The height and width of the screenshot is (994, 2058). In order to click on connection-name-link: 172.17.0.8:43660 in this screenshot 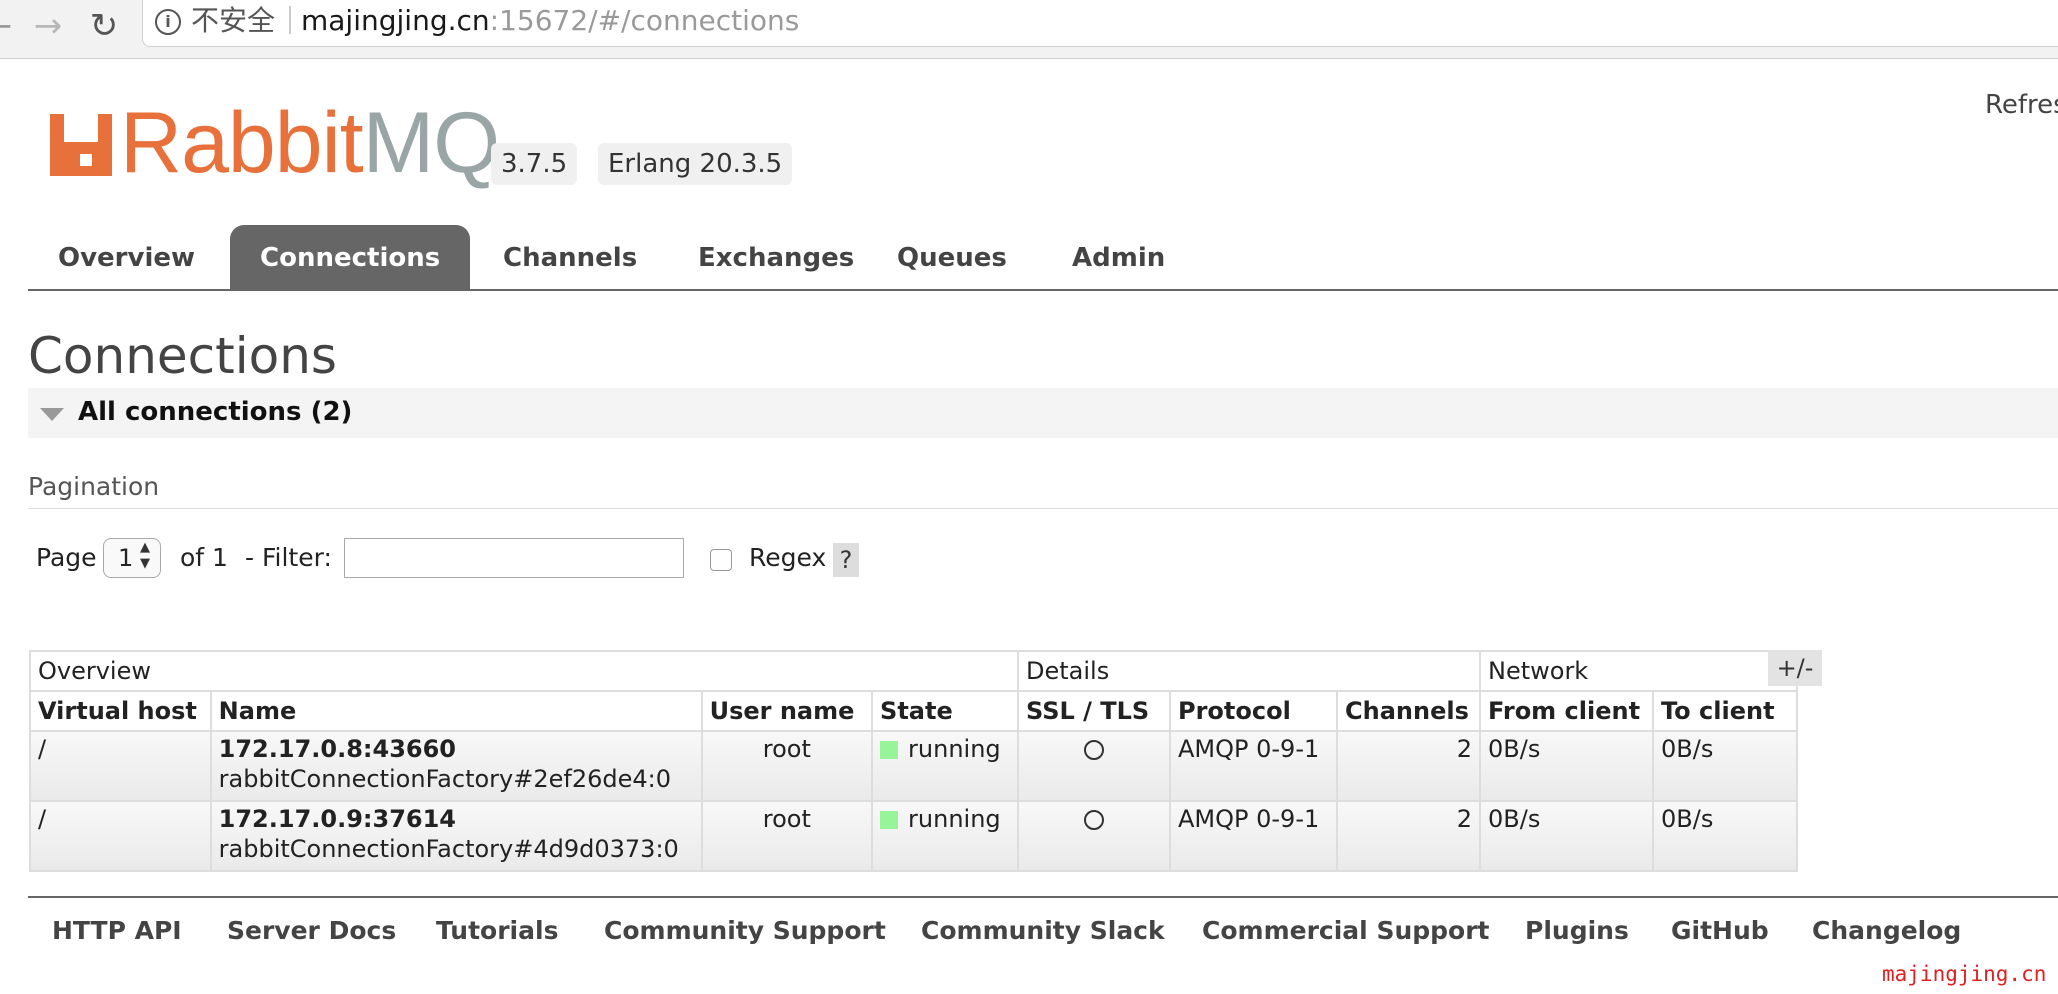, I will do `click(456, 749)`.